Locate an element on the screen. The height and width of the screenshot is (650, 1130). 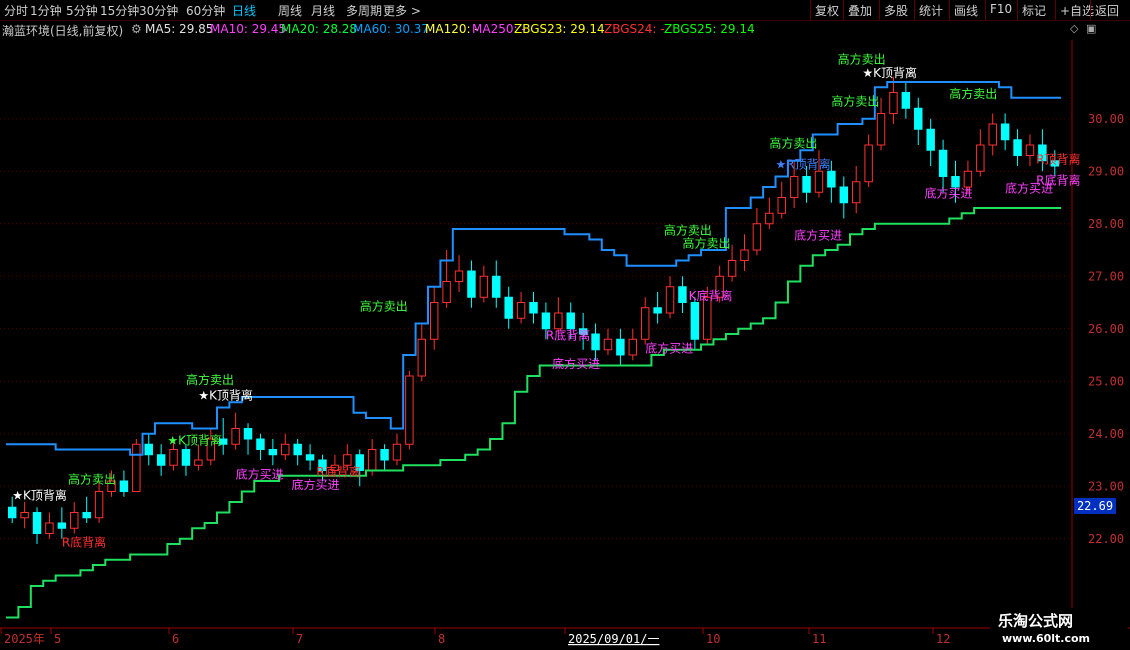
diamond-icon: ◇ is located at coordinates (1074, 28).